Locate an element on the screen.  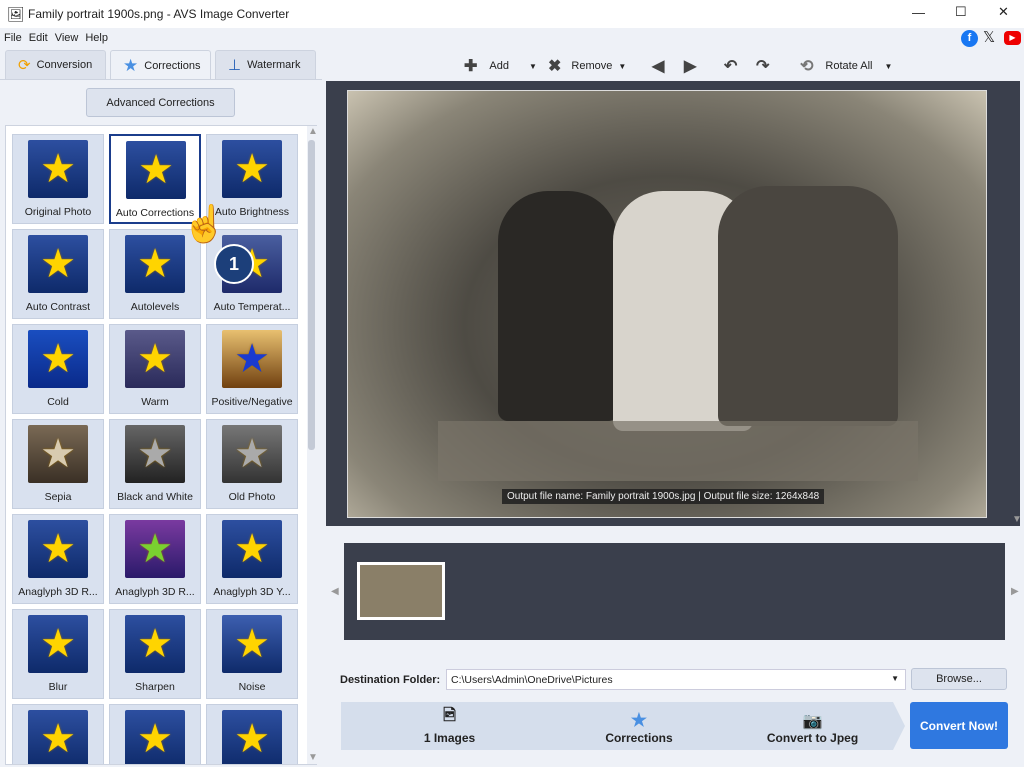
menu-view: View is located at coordinates (67, 38).